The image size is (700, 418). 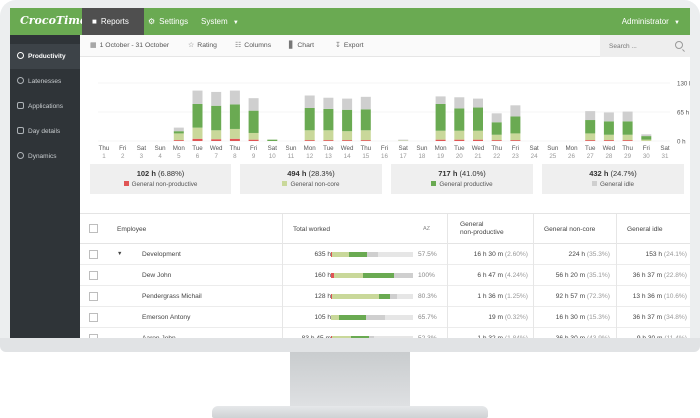 What do you see at coordinates (45, 81) in the screenshot?
I see `sidebar-item-latenesses: Latenesses` at bounding box center [45, 81].